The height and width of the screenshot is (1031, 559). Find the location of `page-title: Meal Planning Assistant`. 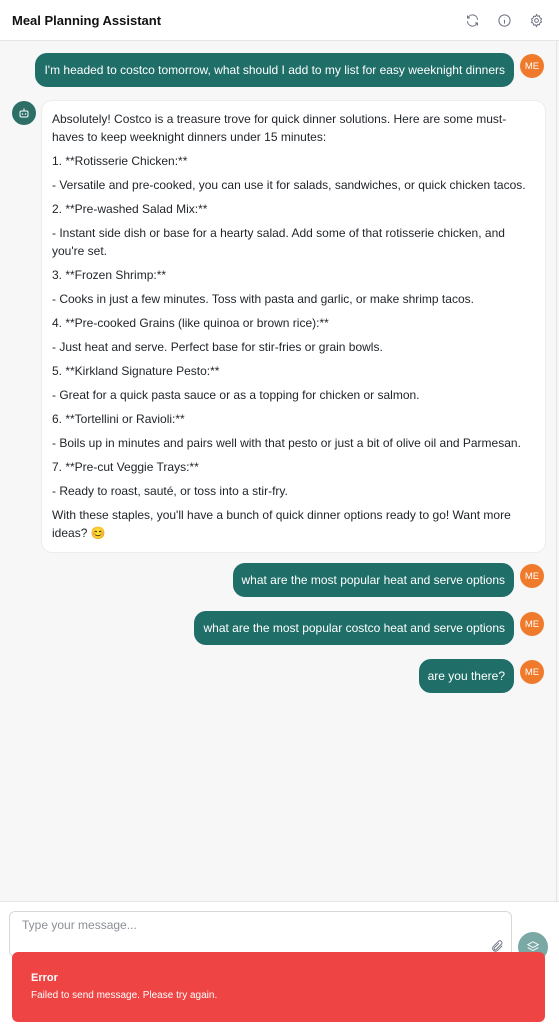

page-title: Meal Planning Assistant is located at coordinates (87, 20).